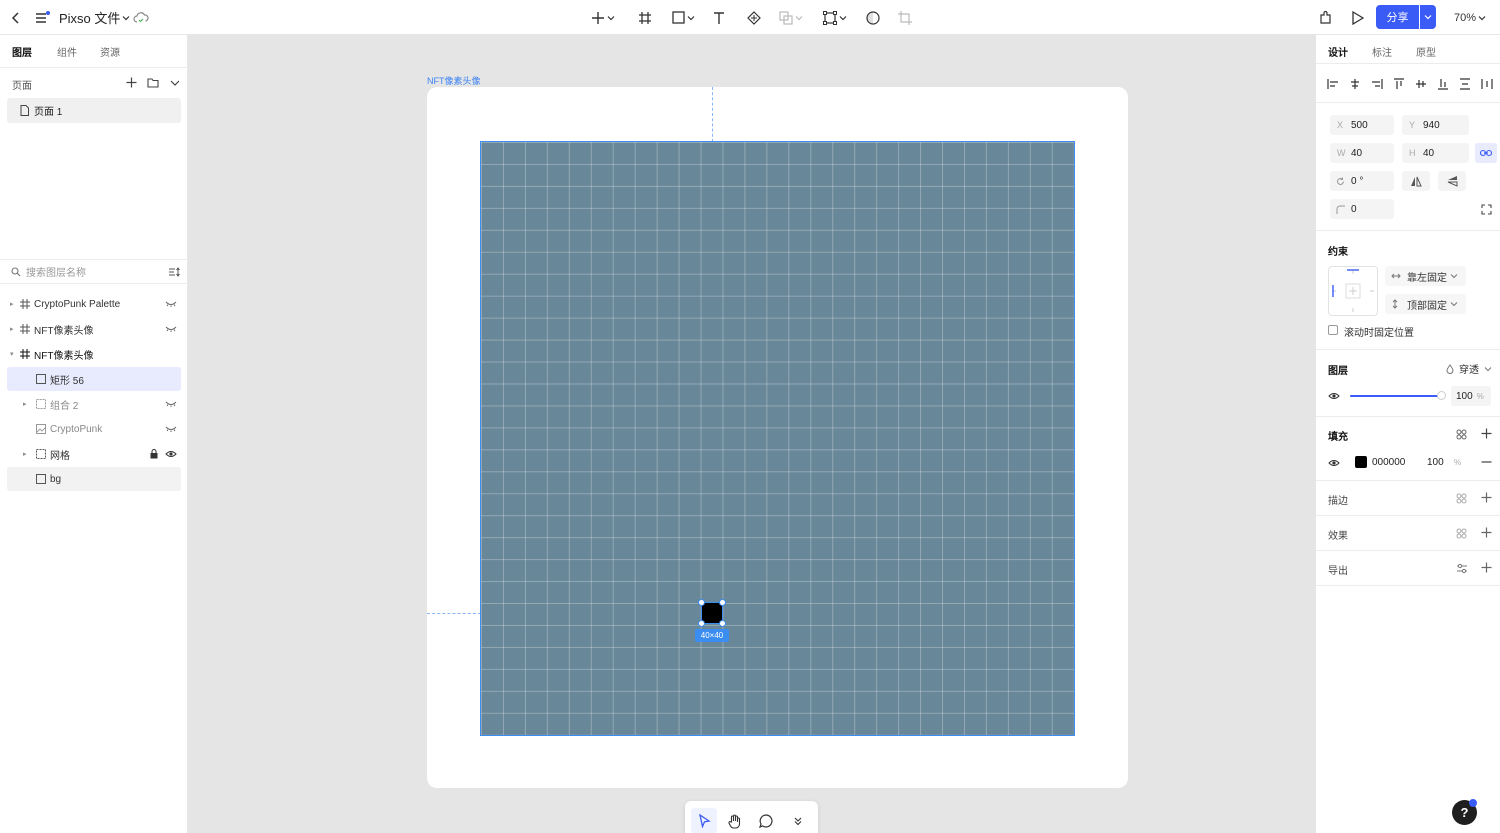 This screenshot has height=833, width=1500. What do you see at coordinates (67, 51) in the screenshot?
I see `tab-components: 组件` at bounding box center [67, 51].